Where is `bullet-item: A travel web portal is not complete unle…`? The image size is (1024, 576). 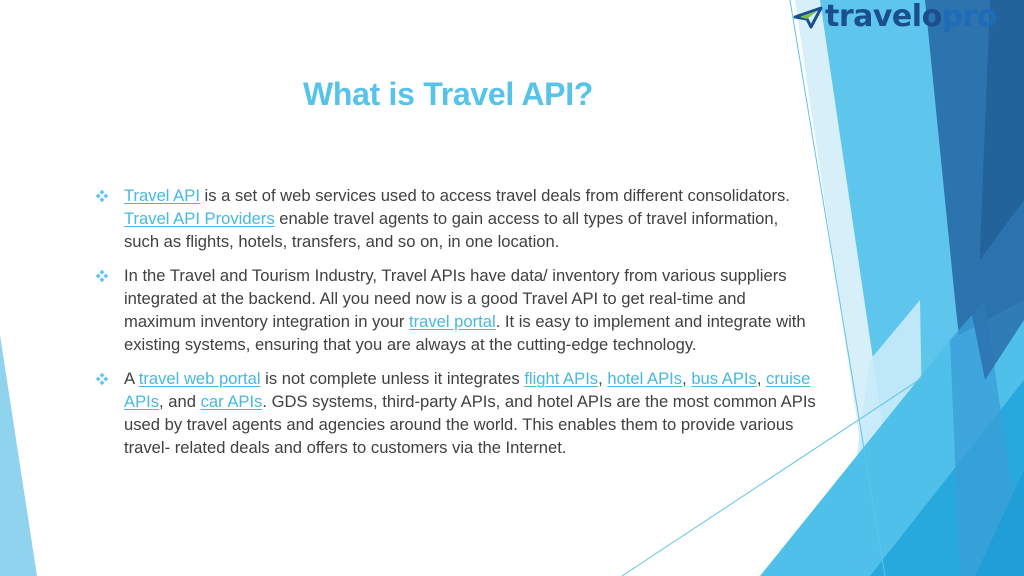 bullet-item: A travel web portal is not complete unle… is located at coordinates (456, 413).